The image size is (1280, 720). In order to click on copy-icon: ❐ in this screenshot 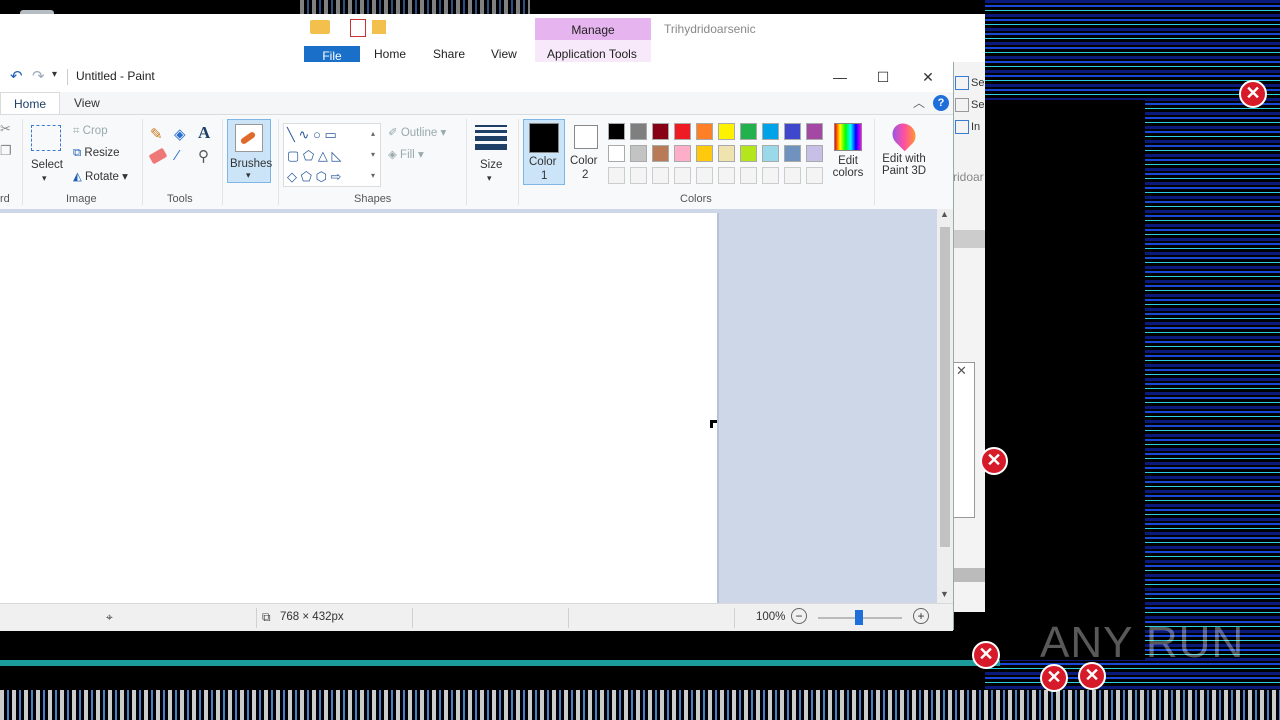, I will do `click(6, 151)`.